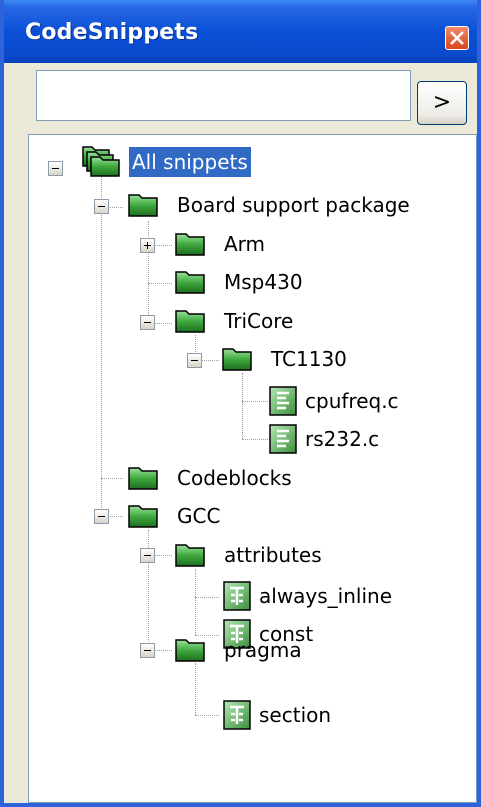 Image resolution: width=481 pixels, height=807 pixels. What do you see at coordinates (198, 516) in the screenshot?
I see `tree-node-gcc: GCC` at bounding box center [198, 516].